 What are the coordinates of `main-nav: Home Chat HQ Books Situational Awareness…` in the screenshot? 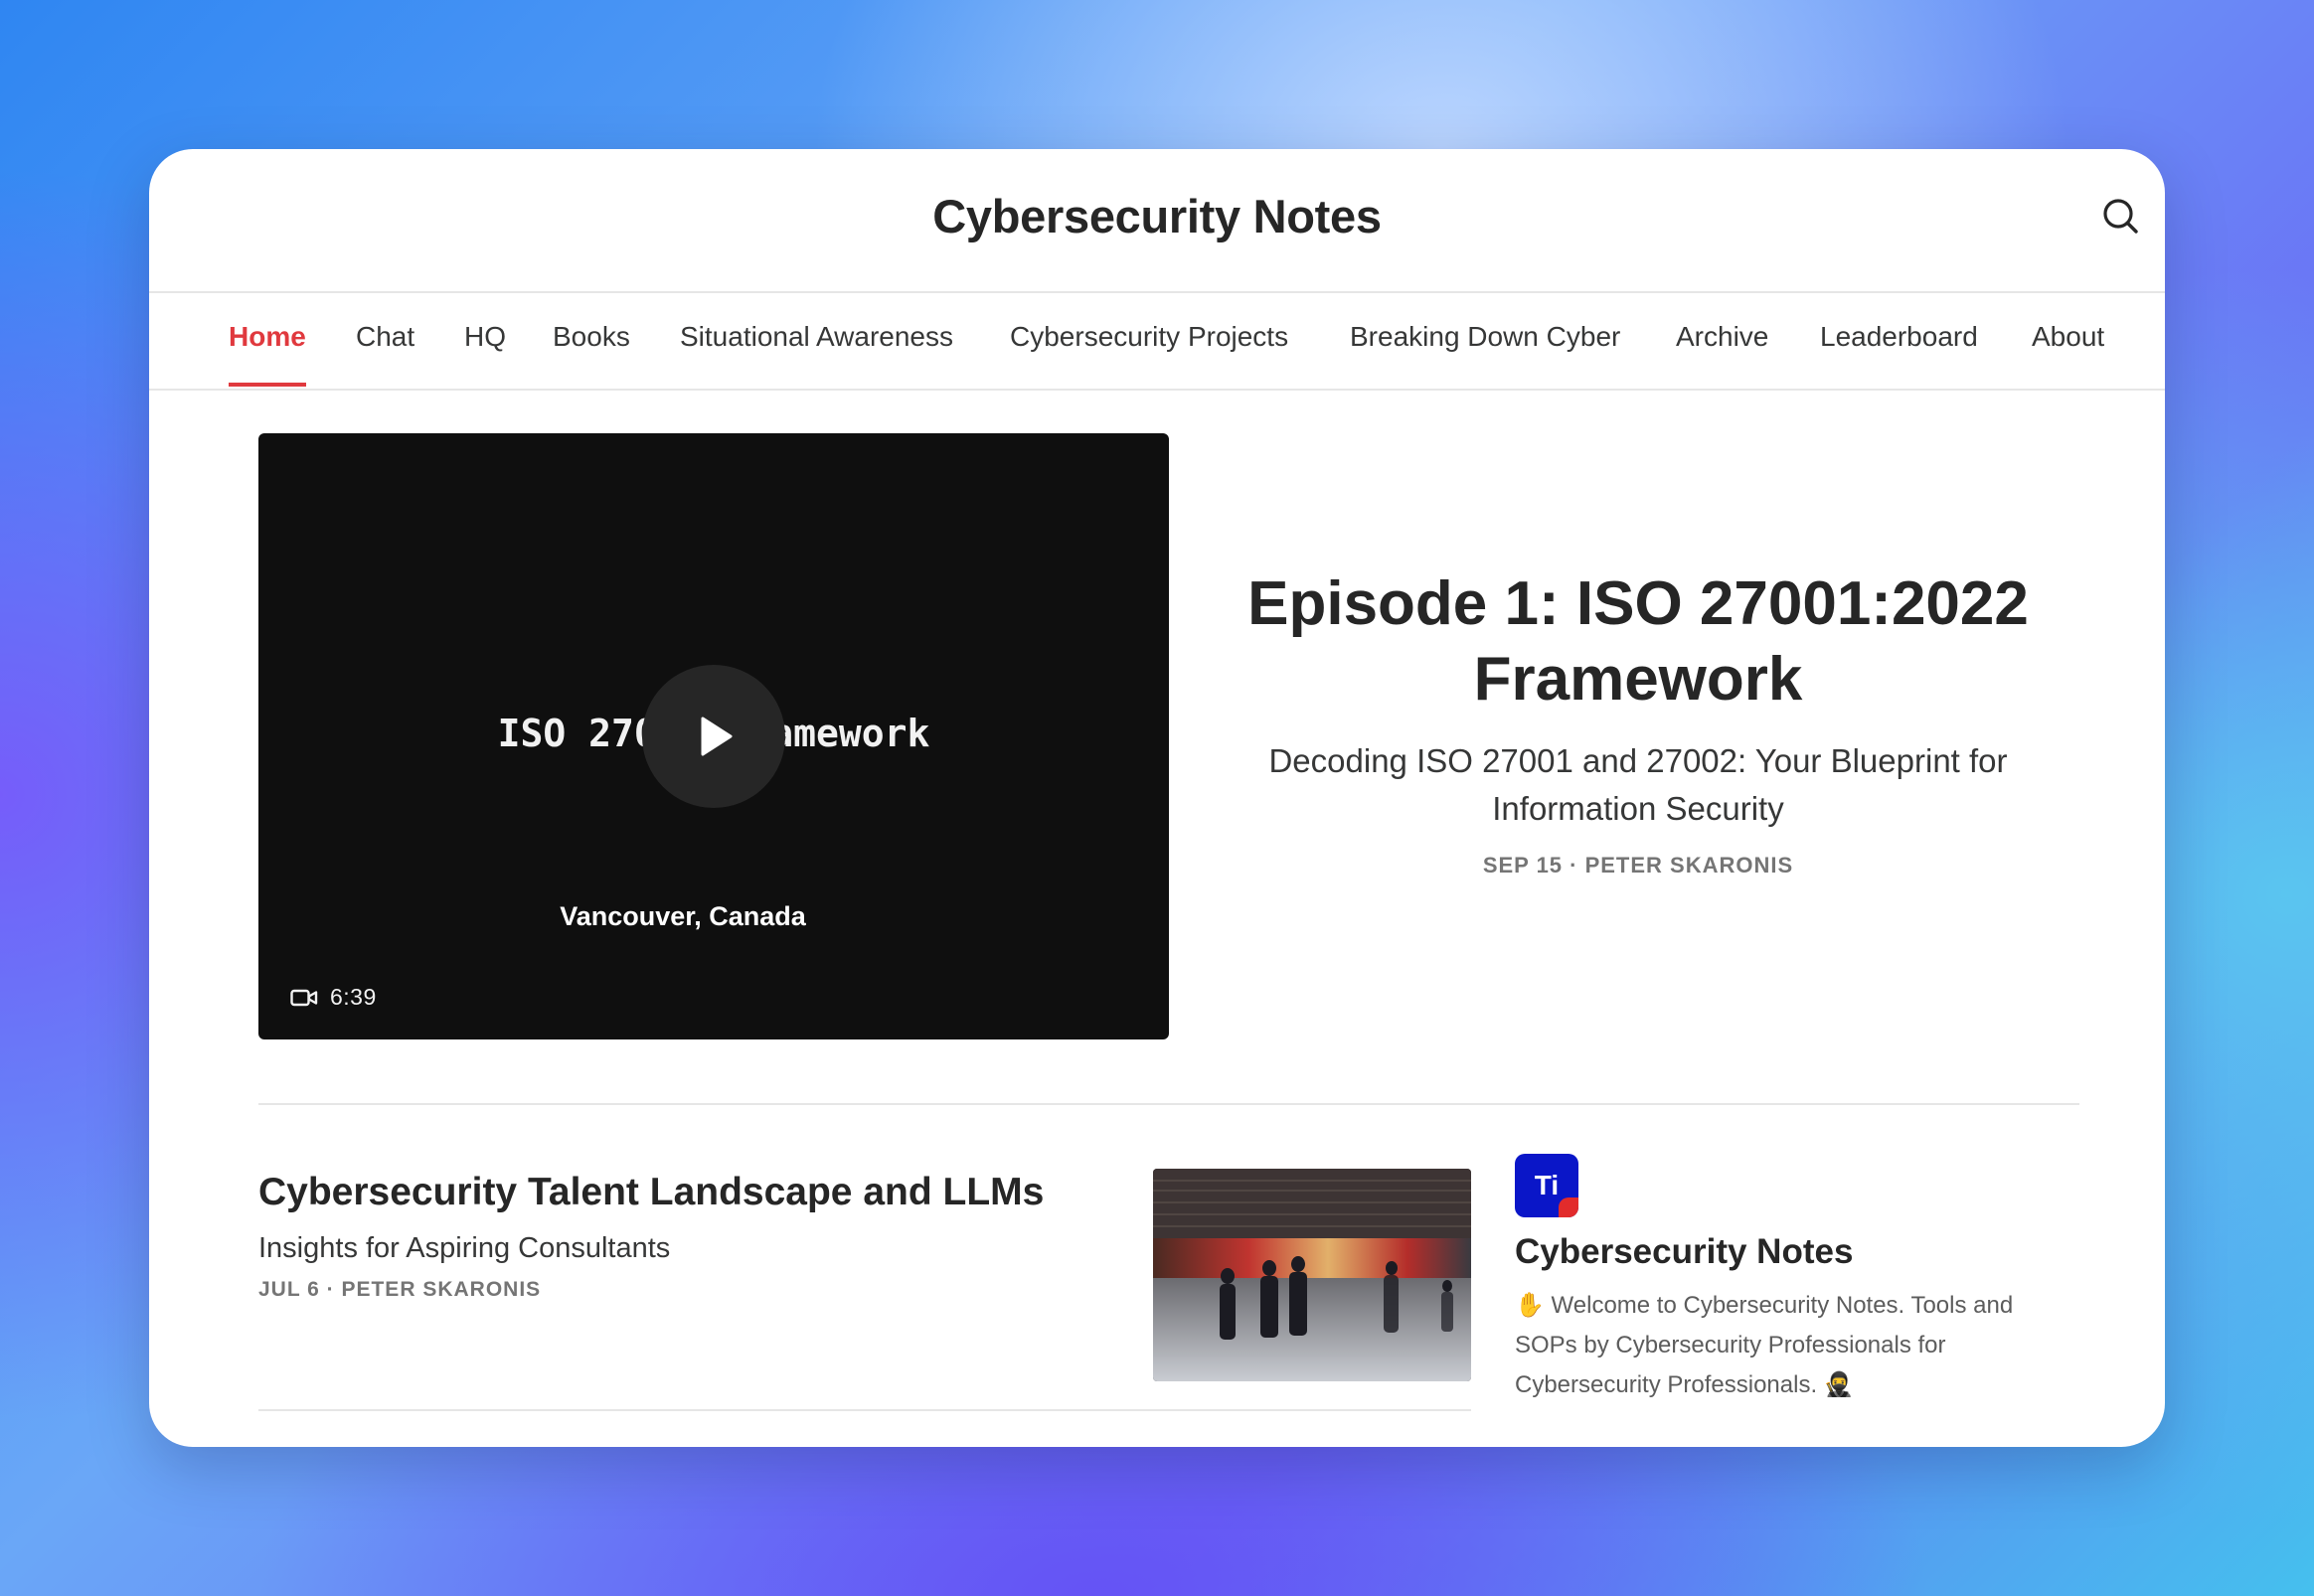 It's located at (1157, 342).